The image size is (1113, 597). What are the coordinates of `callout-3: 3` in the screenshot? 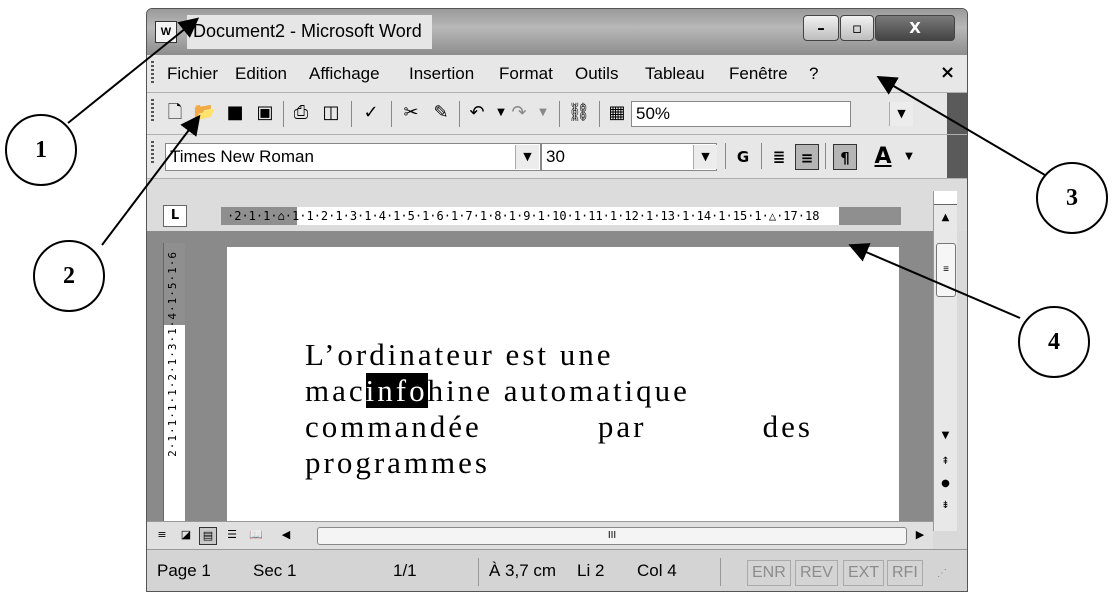 It's located at (1072, 198).